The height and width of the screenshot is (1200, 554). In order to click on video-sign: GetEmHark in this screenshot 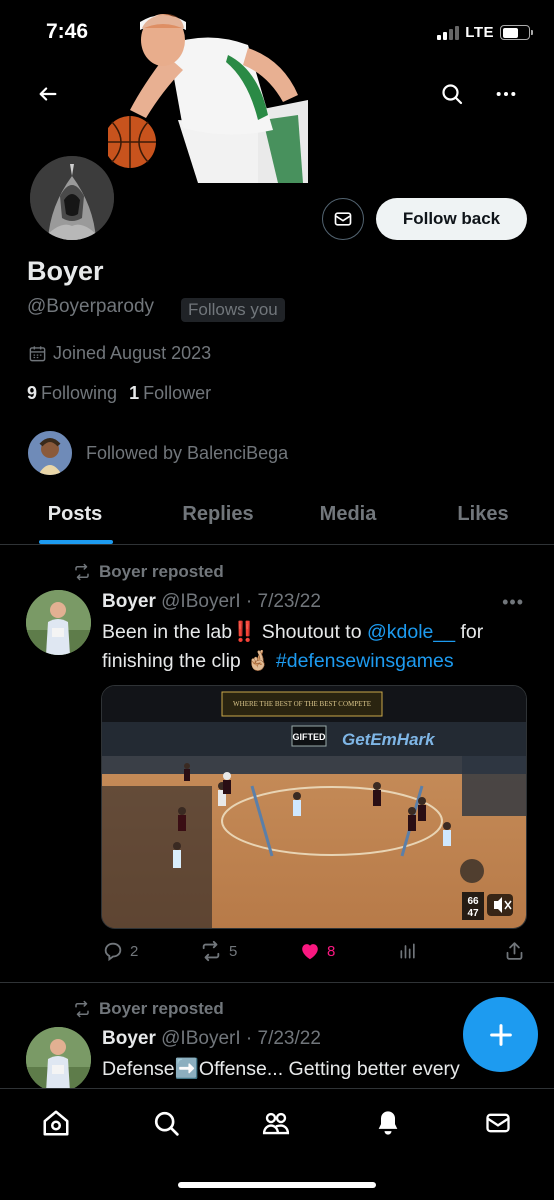, I will do `click(389, 739)`.